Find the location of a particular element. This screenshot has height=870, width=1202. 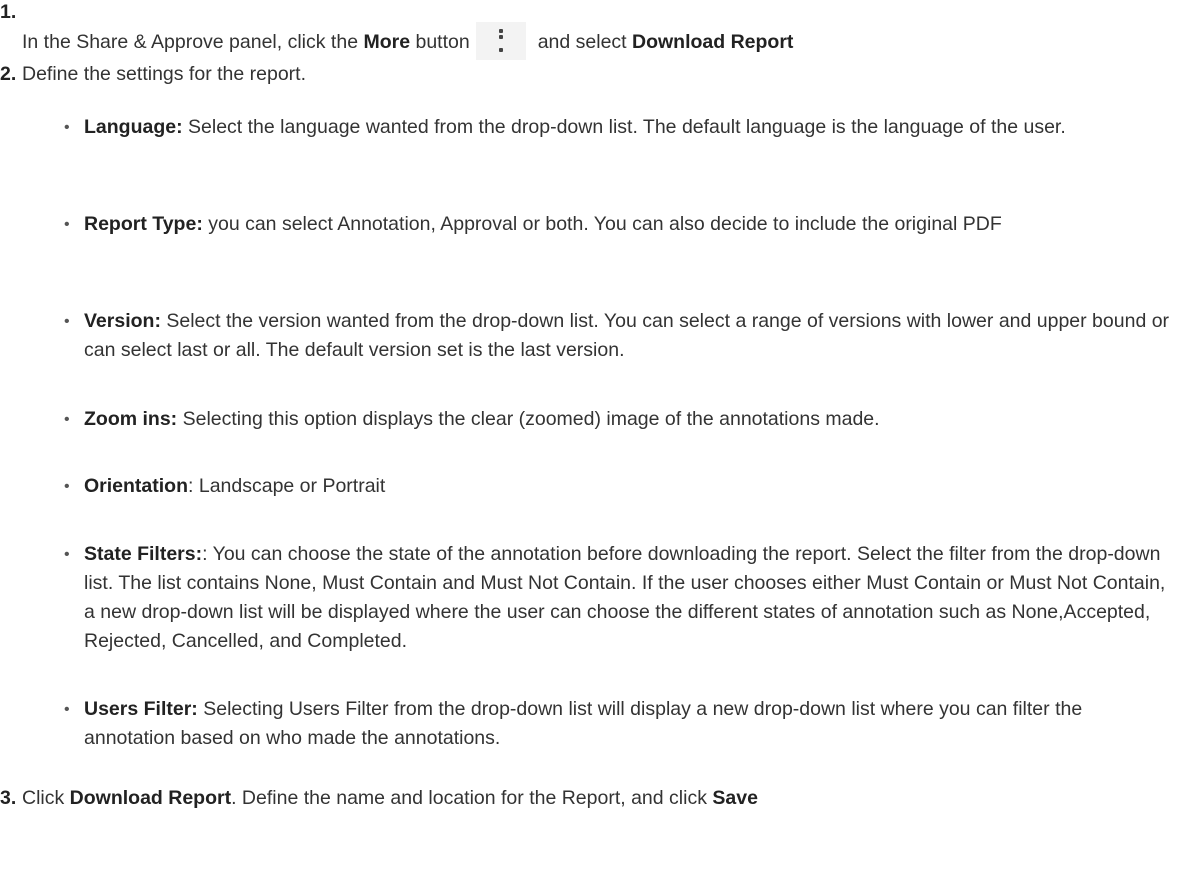

step-2-text: Define the settings for the report. is located at coordinates (164, 74).